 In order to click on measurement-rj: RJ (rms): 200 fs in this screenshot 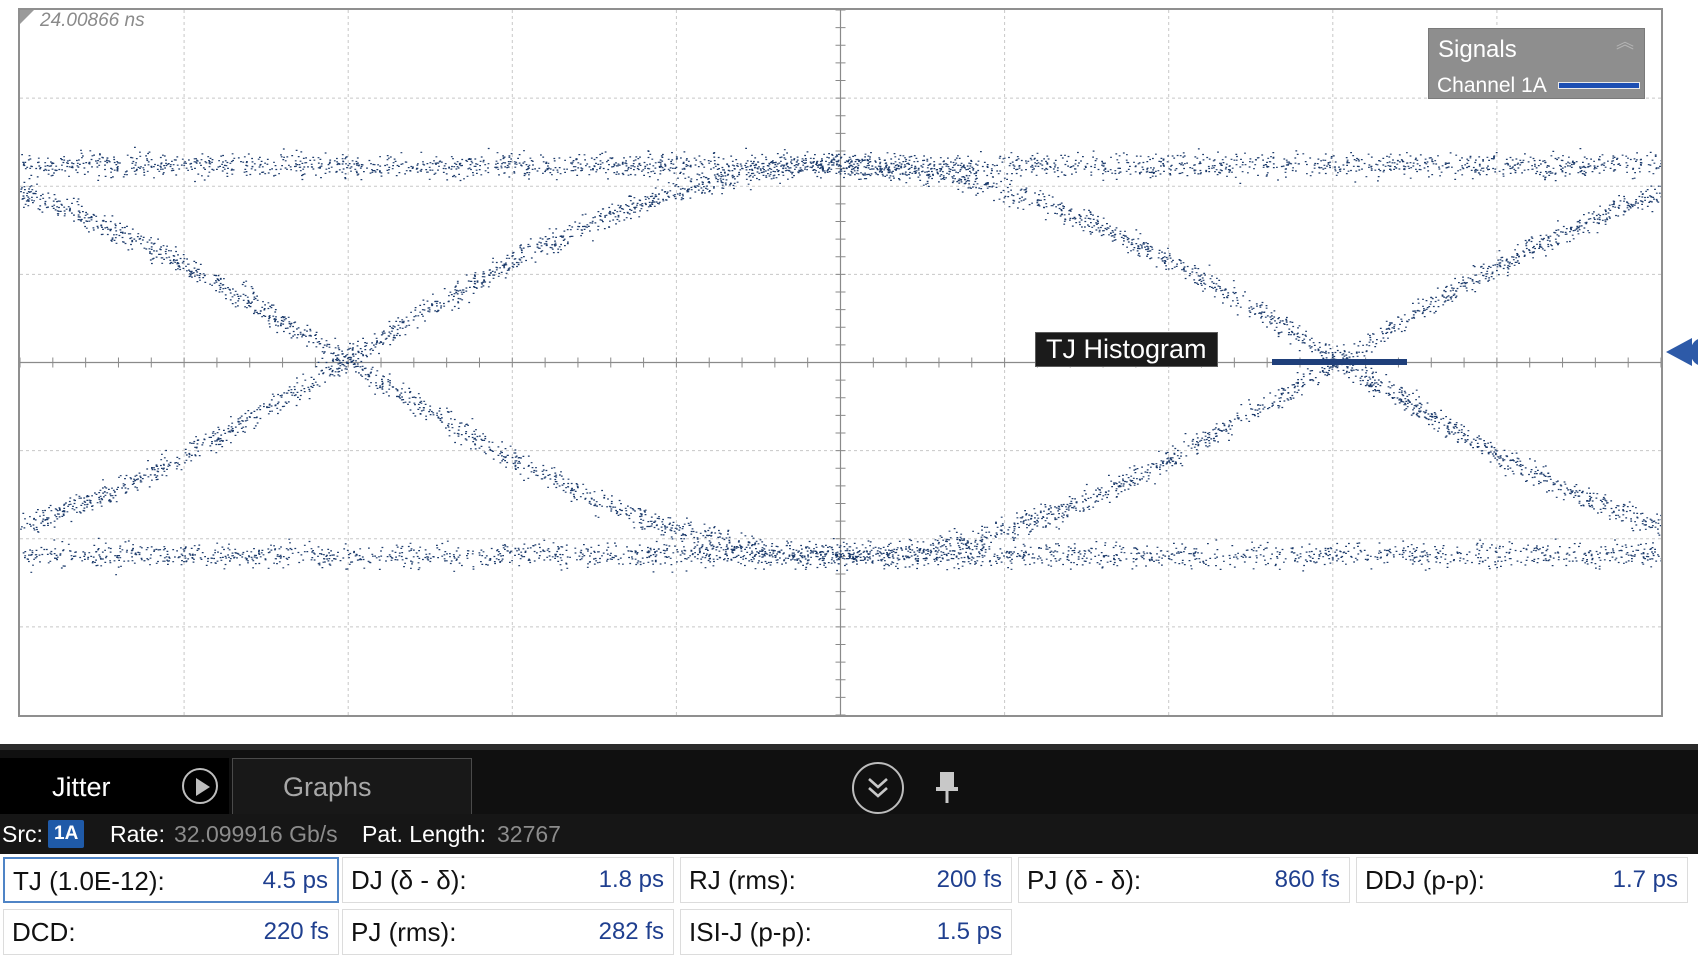, I will do `click(846, 880)`.